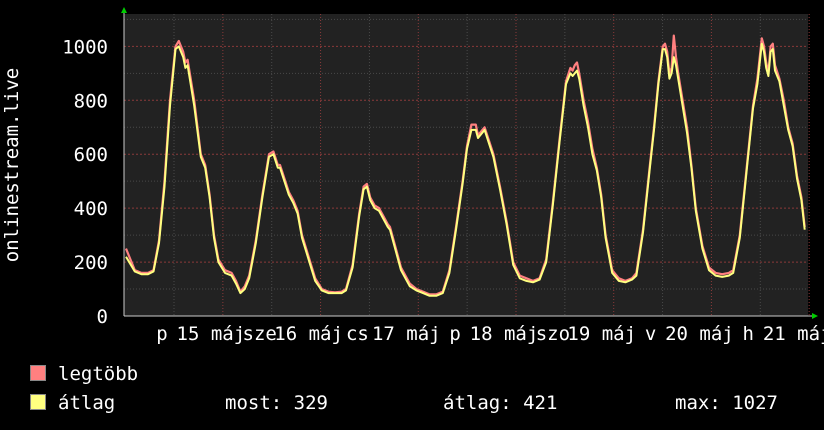  I want to click on x-axis-arrow, so click(815, 316).